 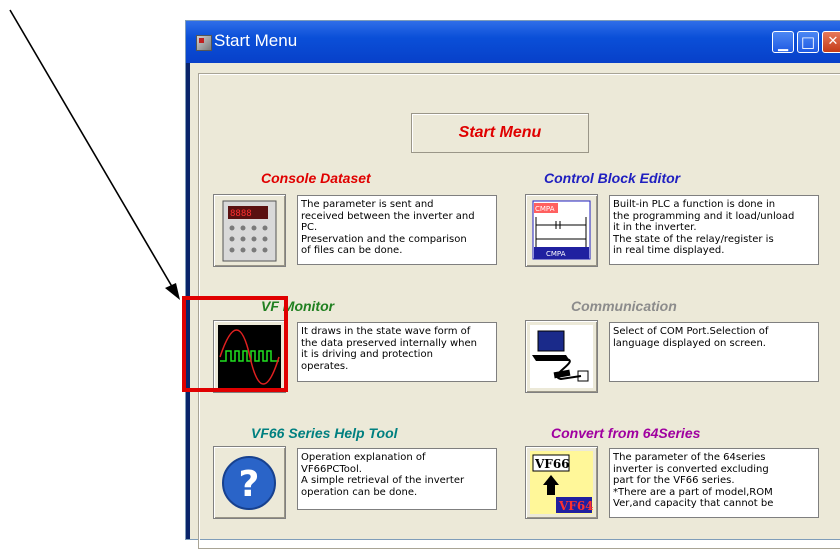 I want to click on communication-button, so click(x=561, y=356).